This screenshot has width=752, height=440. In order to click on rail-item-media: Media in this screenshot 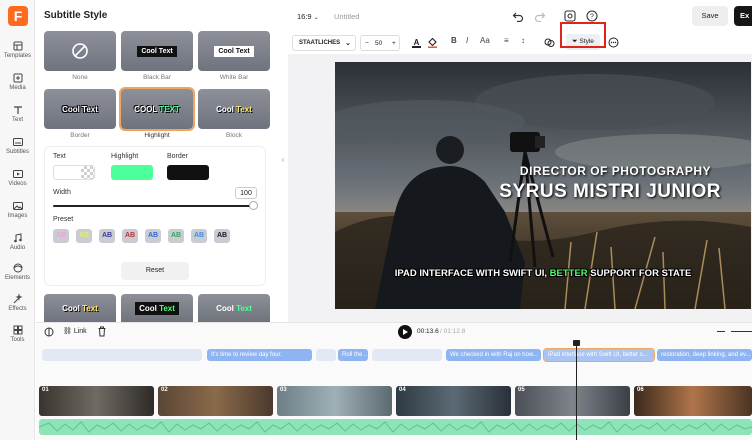, I will do `click(17, 81)`.